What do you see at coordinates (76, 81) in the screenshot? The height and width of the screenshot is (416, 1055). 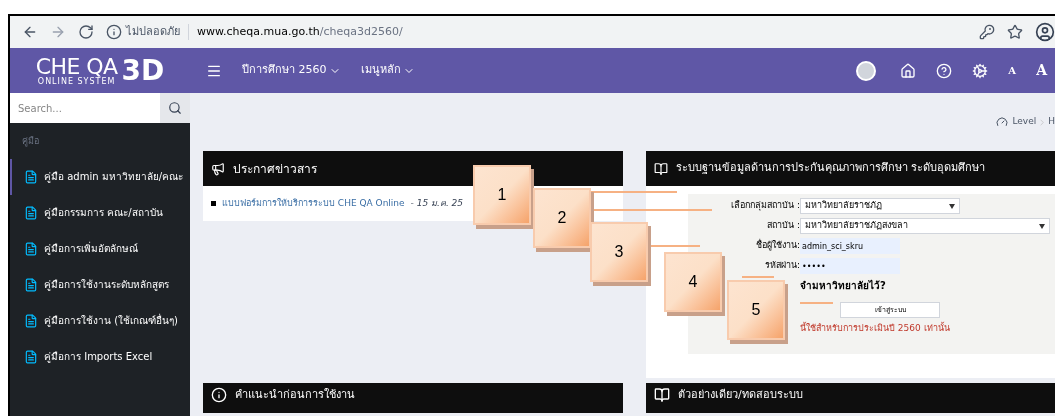 I see `logo-subtitle: ONLINE SYSTEM` at bounding box center [76, 81].